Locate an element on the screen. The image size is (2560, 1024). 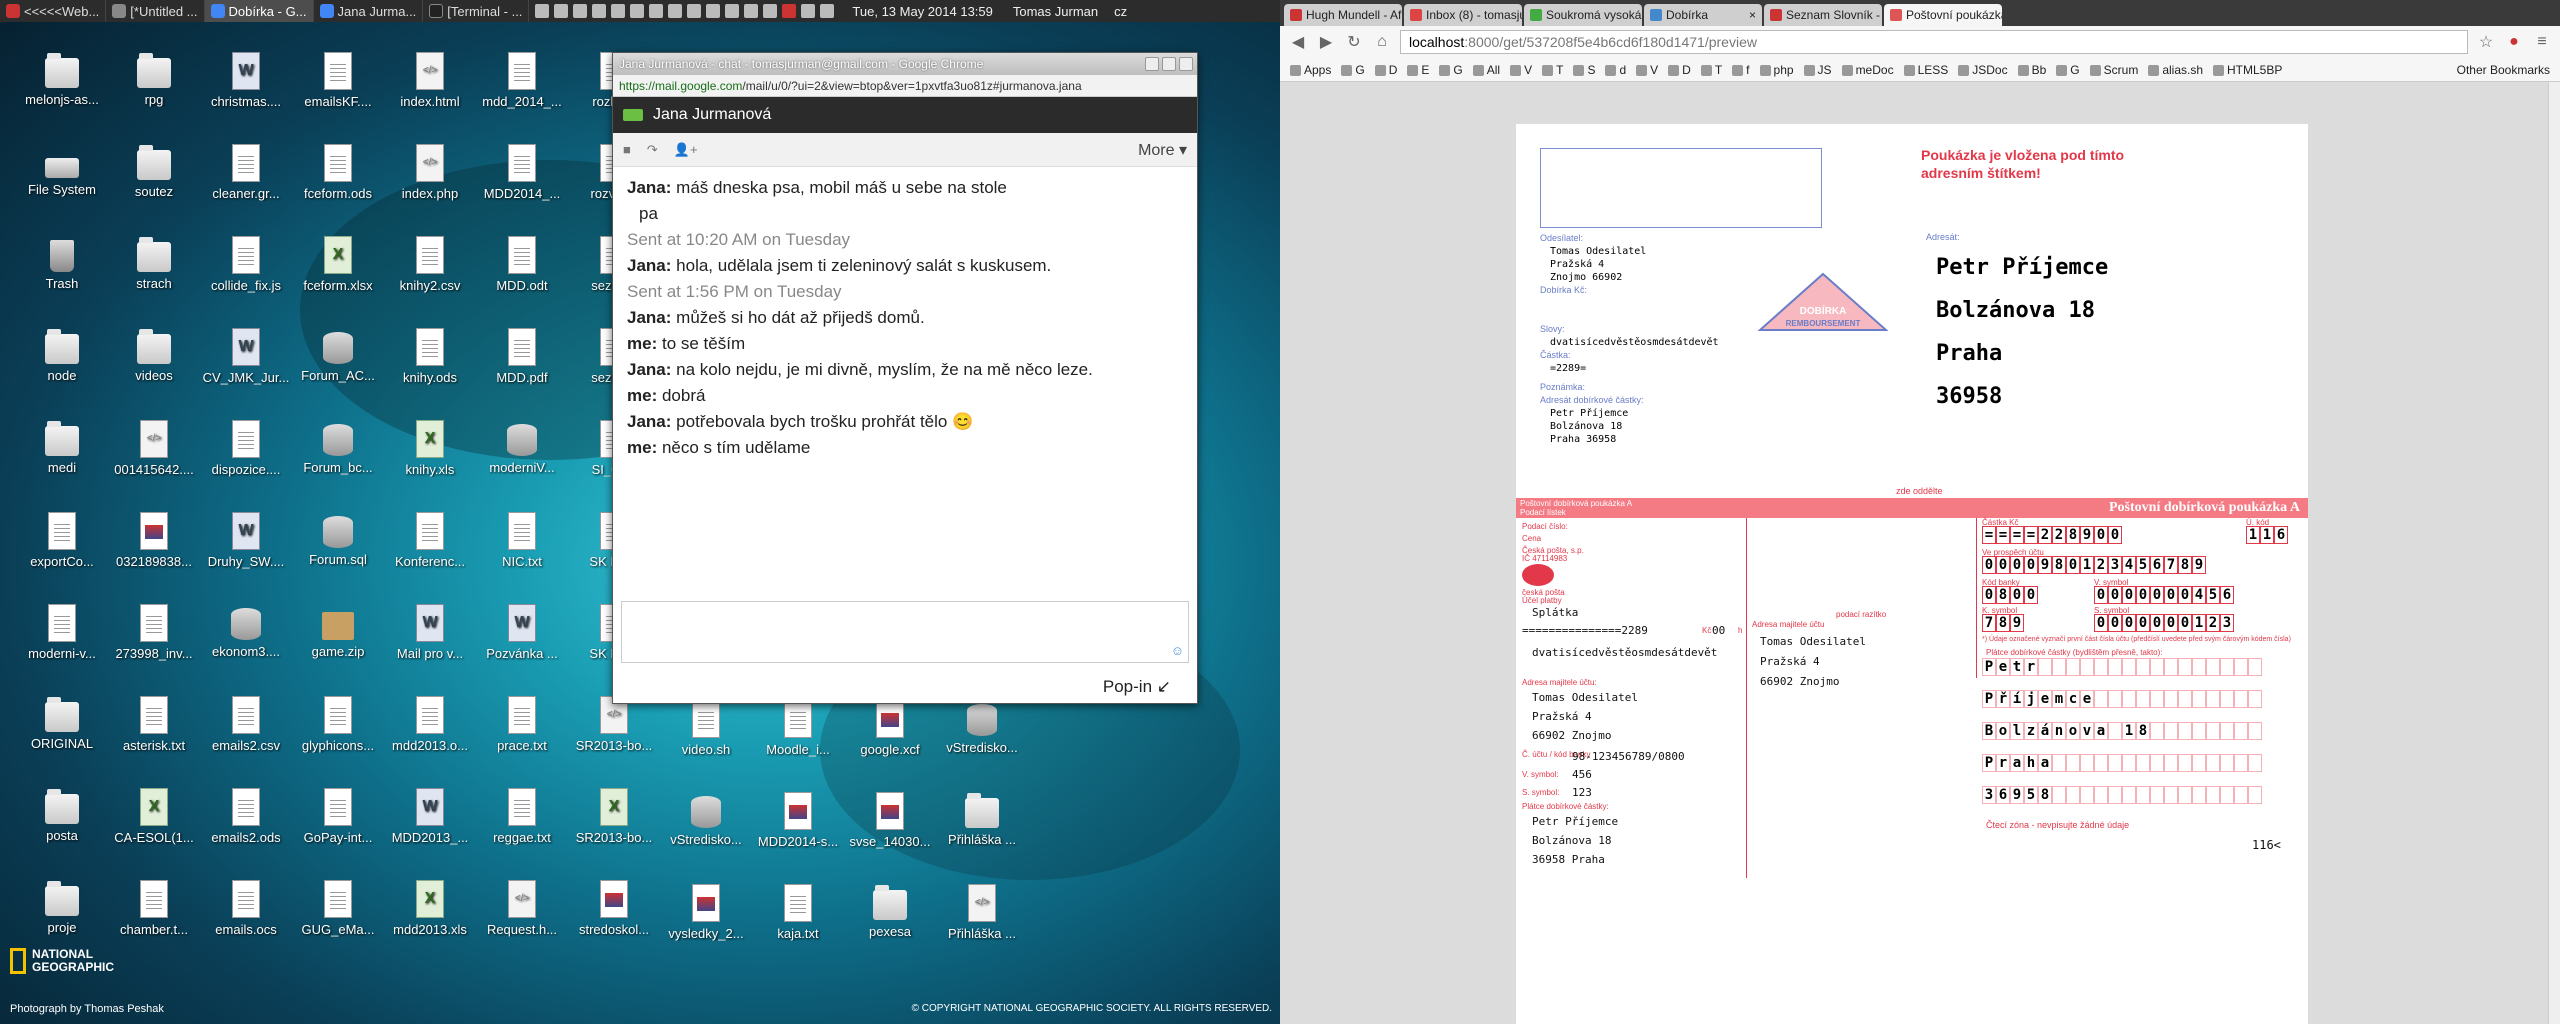
desktop-icon: knihy.xls is located at coordinates (430, 448).